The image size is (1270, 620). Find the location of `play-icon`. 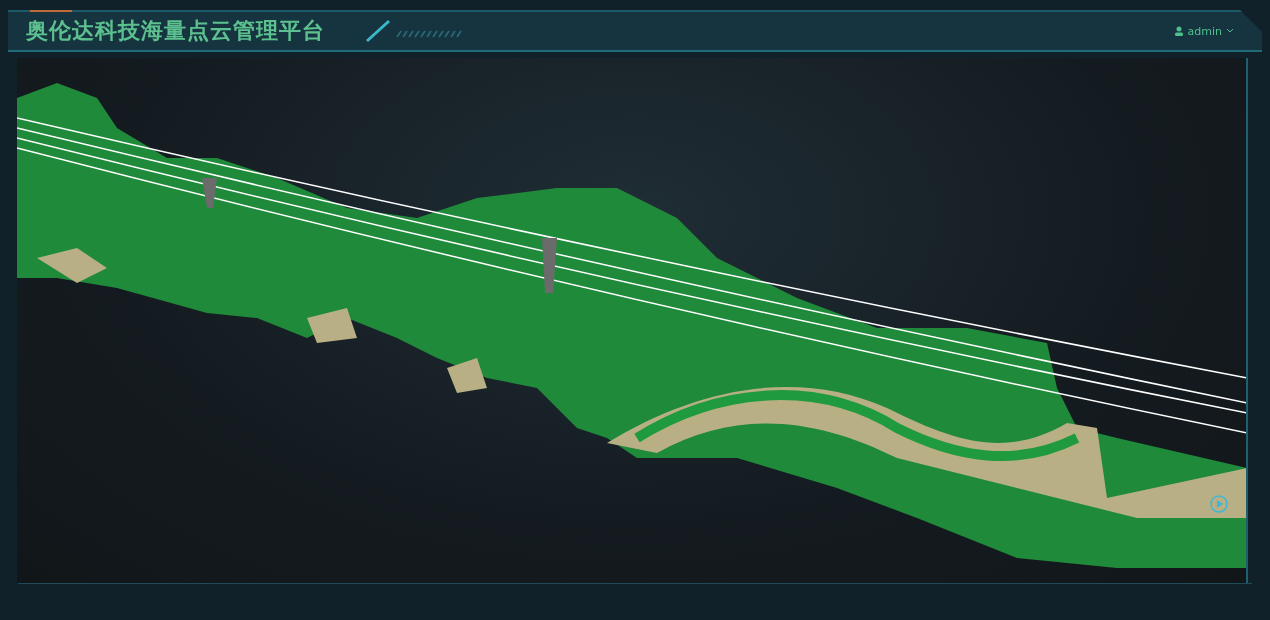

play-icon is located at coordinates (1219, 504).